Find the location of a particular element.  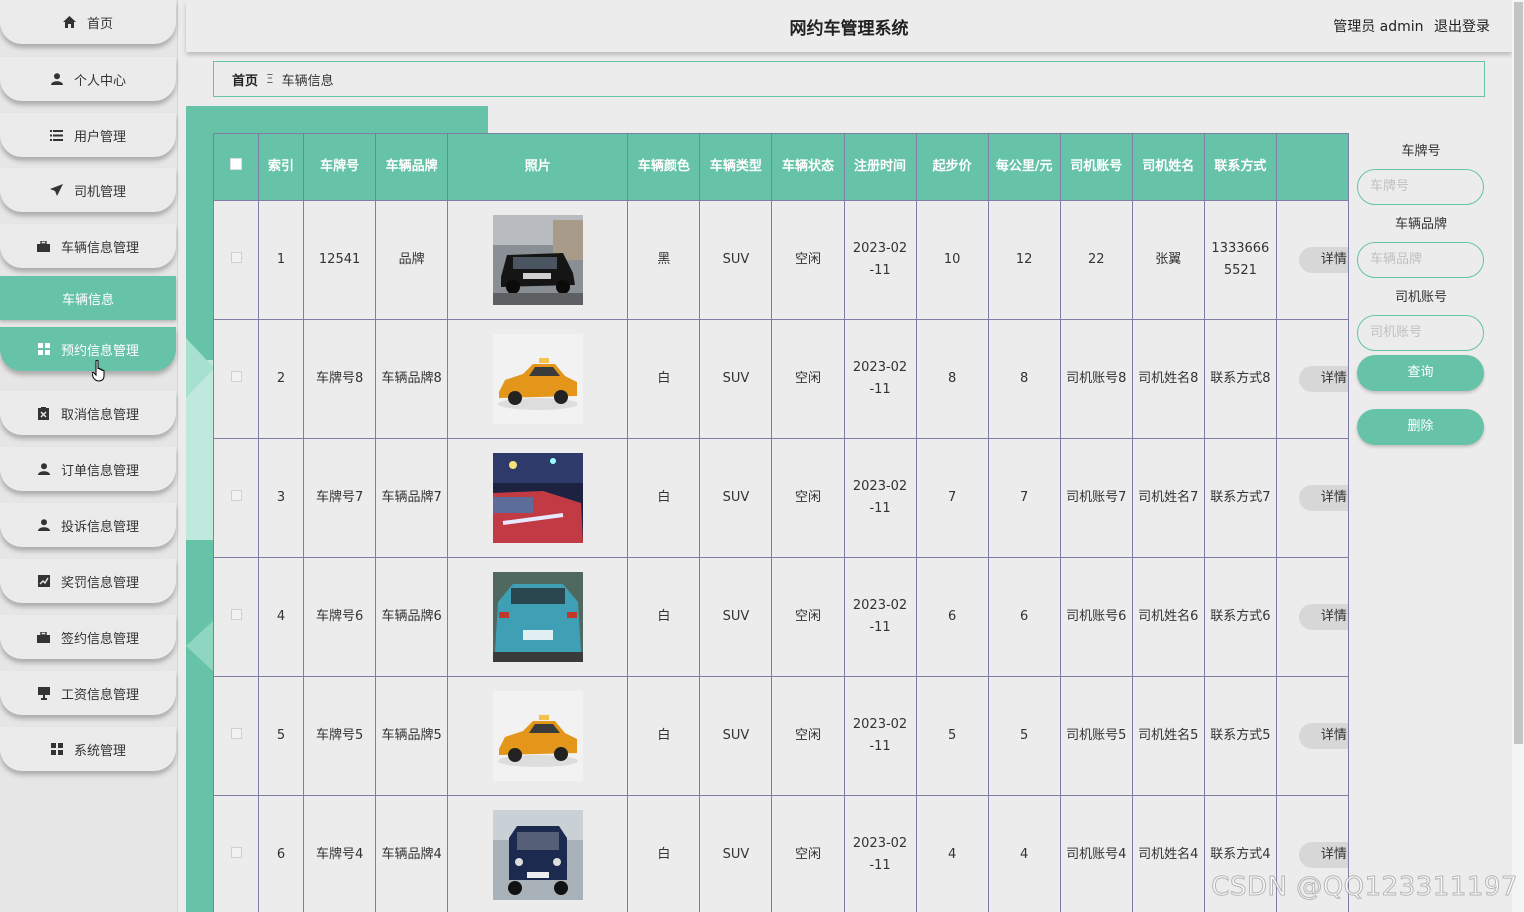

cell-start-price: 8 is located at coordinates (952, 379).